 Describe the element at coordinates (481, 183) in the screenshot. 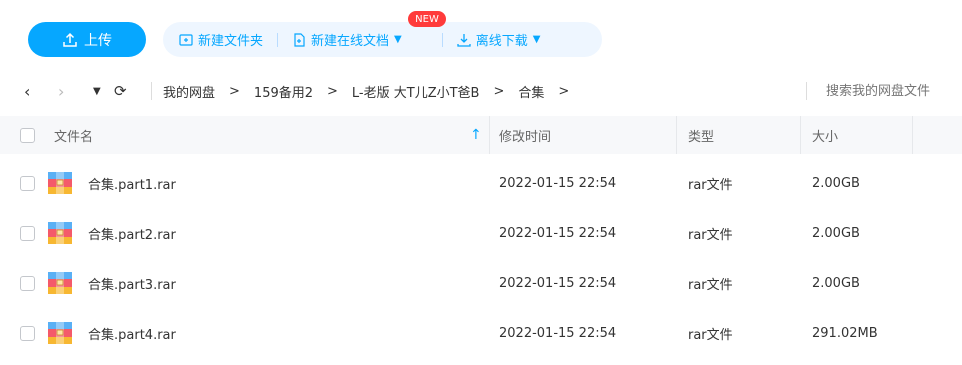

I see `table-row: 合集.part1.rar 2022-01-15 22:54 rar文件 2.00GB` at that location.